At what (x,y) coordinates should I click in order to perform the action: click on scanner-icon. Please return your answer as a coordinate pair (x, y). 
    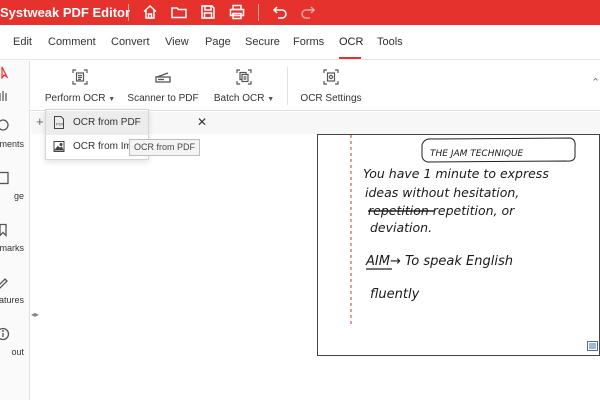
    Looking at the image, I should click on (163, 77).